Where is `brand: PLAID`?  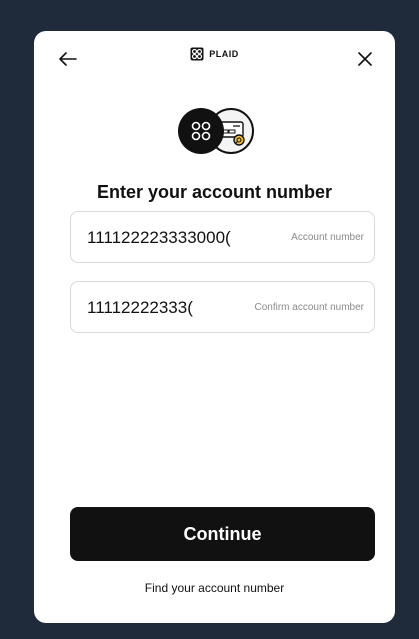
brand: PLAID is located at coordinates (214, 54).